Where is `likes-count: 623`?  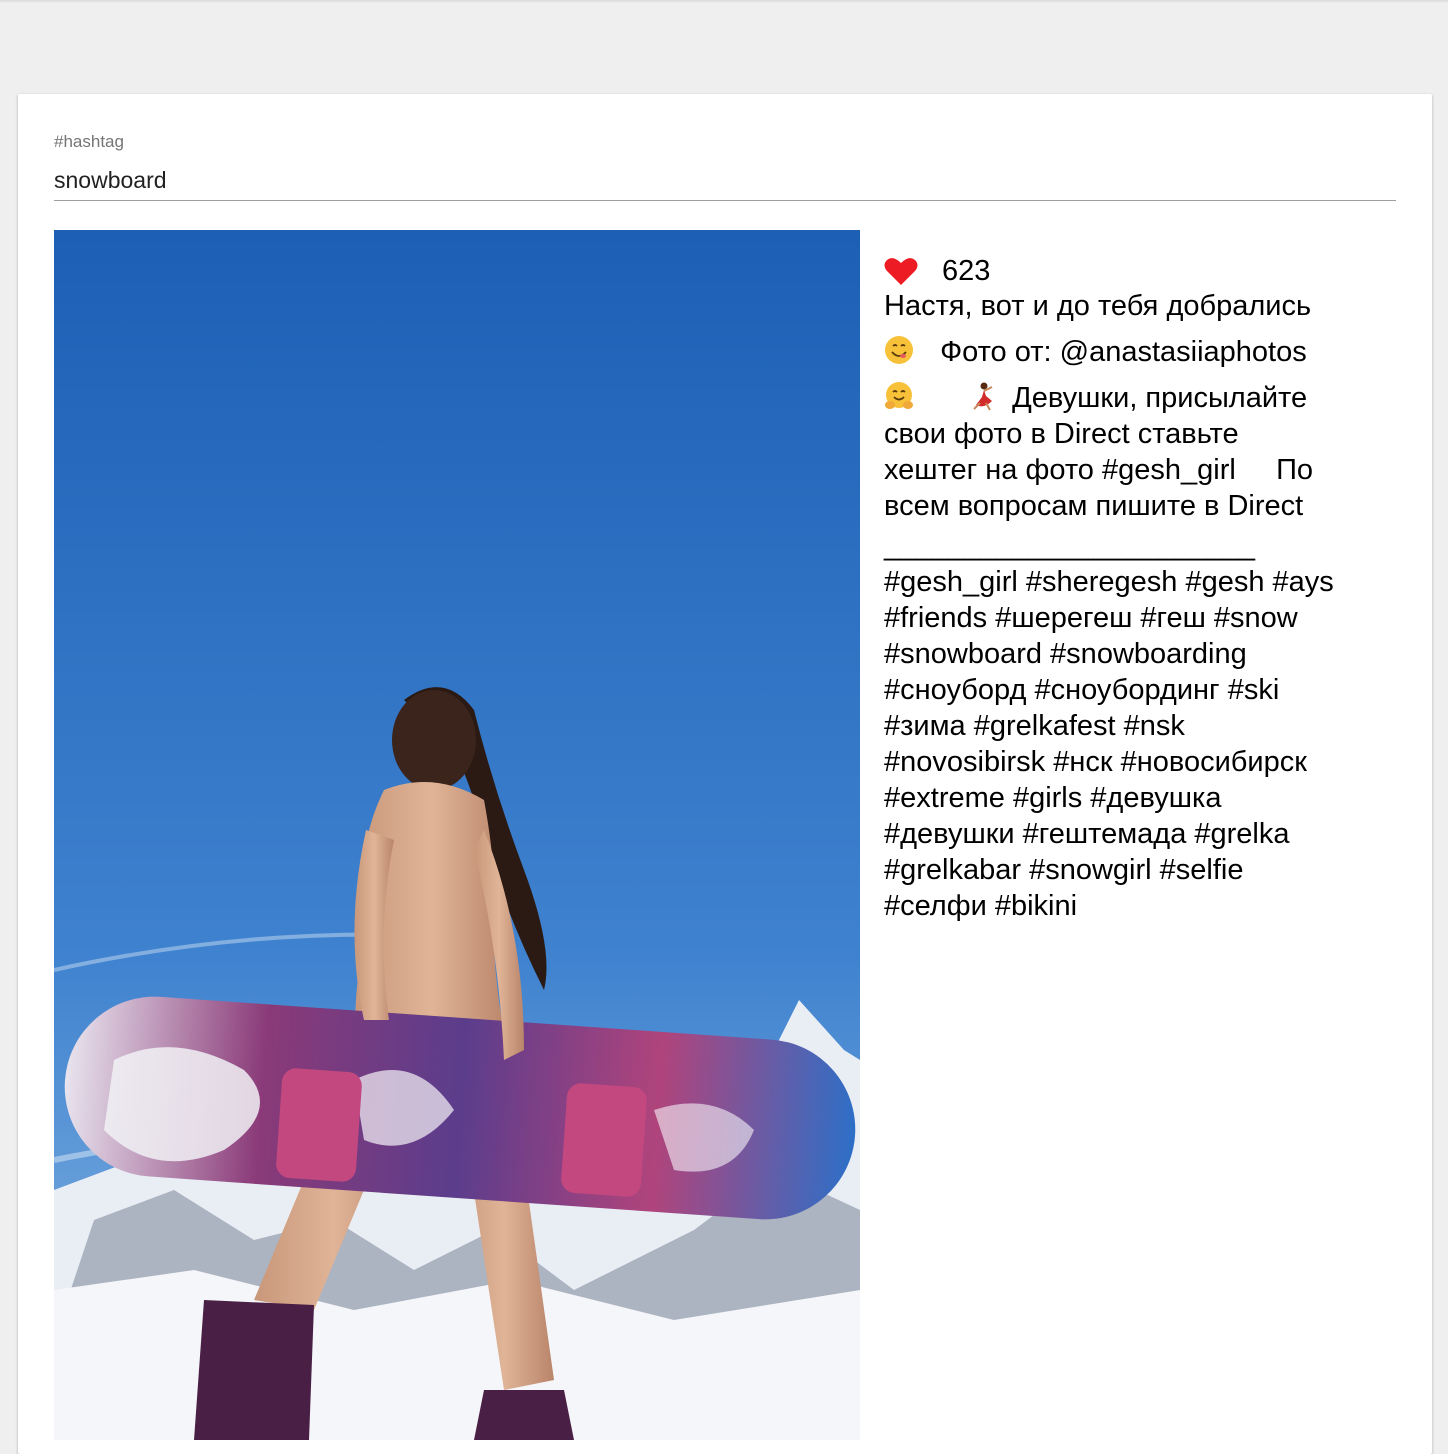
likes-count: 623 is located at coordinates (966, 271).